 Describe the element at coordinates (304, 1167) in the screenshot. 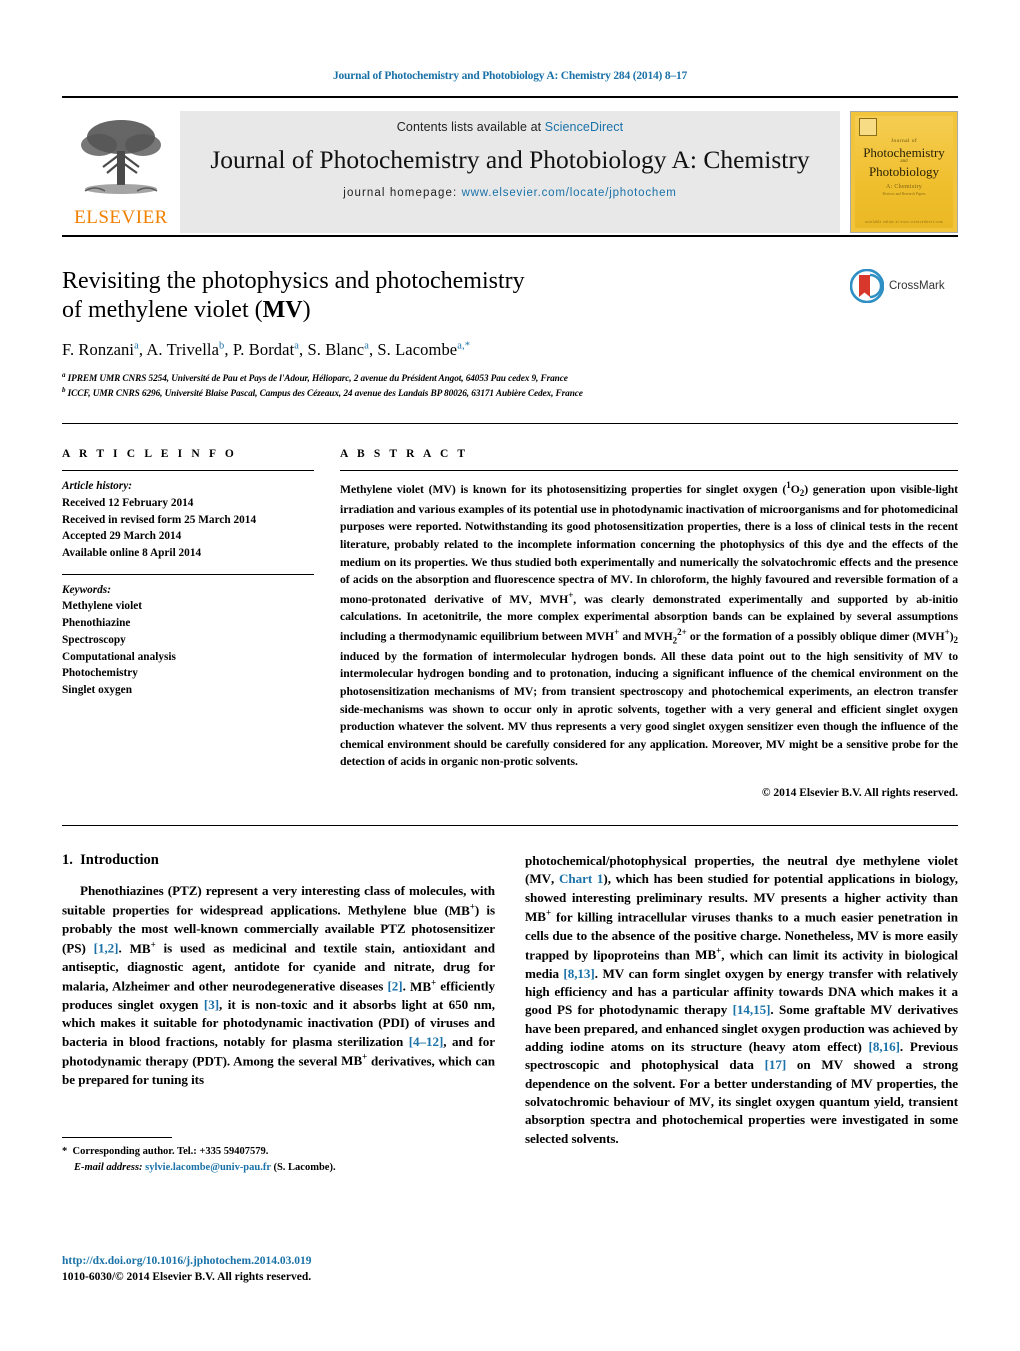

I see `email-suffix: (S. Lacombe).` at that location.